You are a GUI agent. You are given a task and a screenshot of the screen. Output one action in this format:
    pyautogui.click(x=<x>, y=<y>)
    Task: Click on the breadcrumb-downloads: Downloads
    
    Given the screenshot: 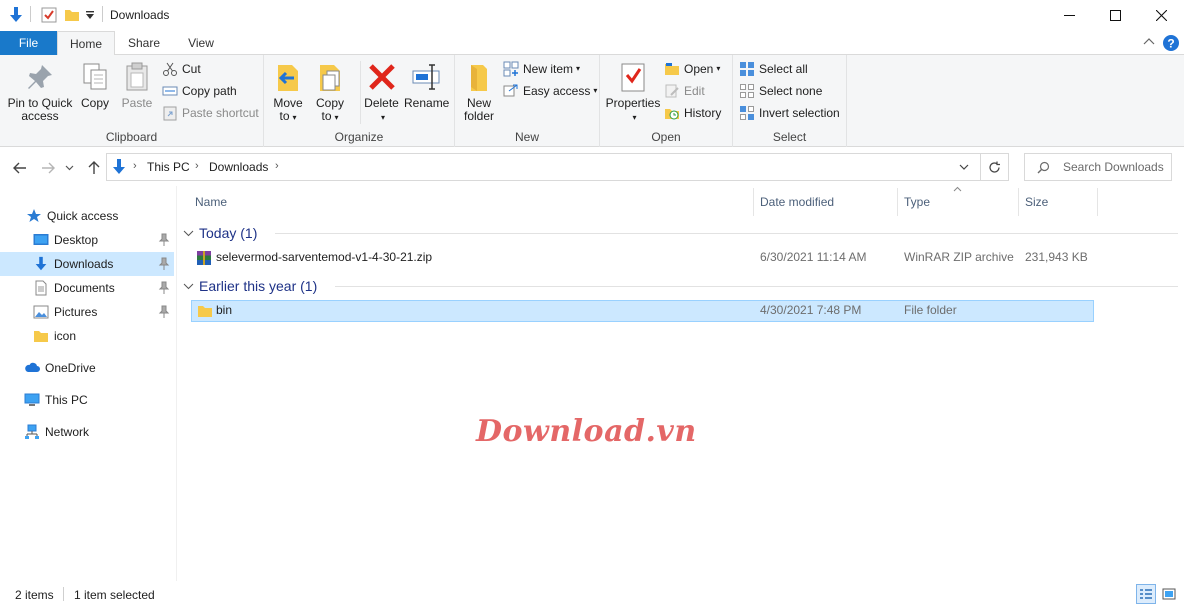 What is the action you would take?
    pyautogui.click(x=238, y=167)
    